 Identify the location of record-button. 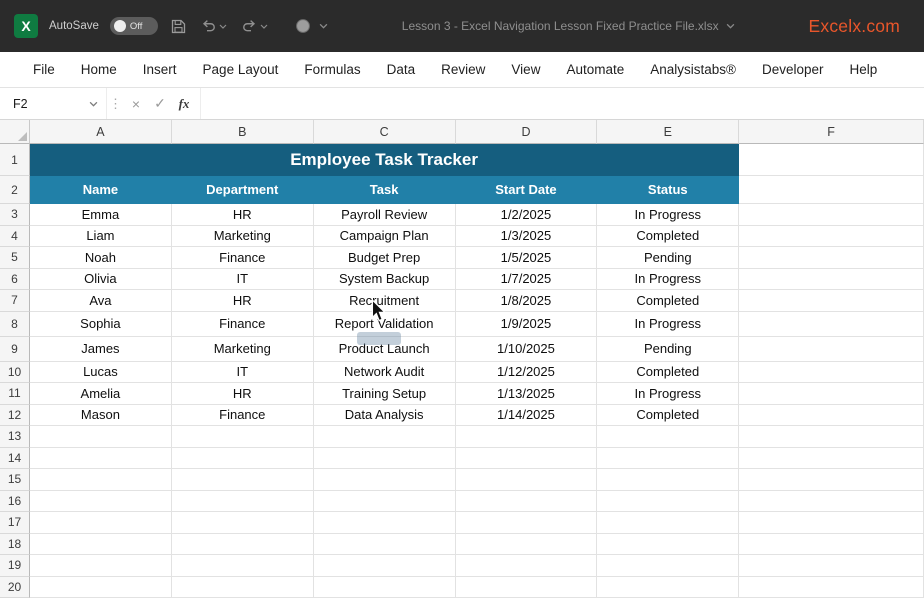
(311, 26).